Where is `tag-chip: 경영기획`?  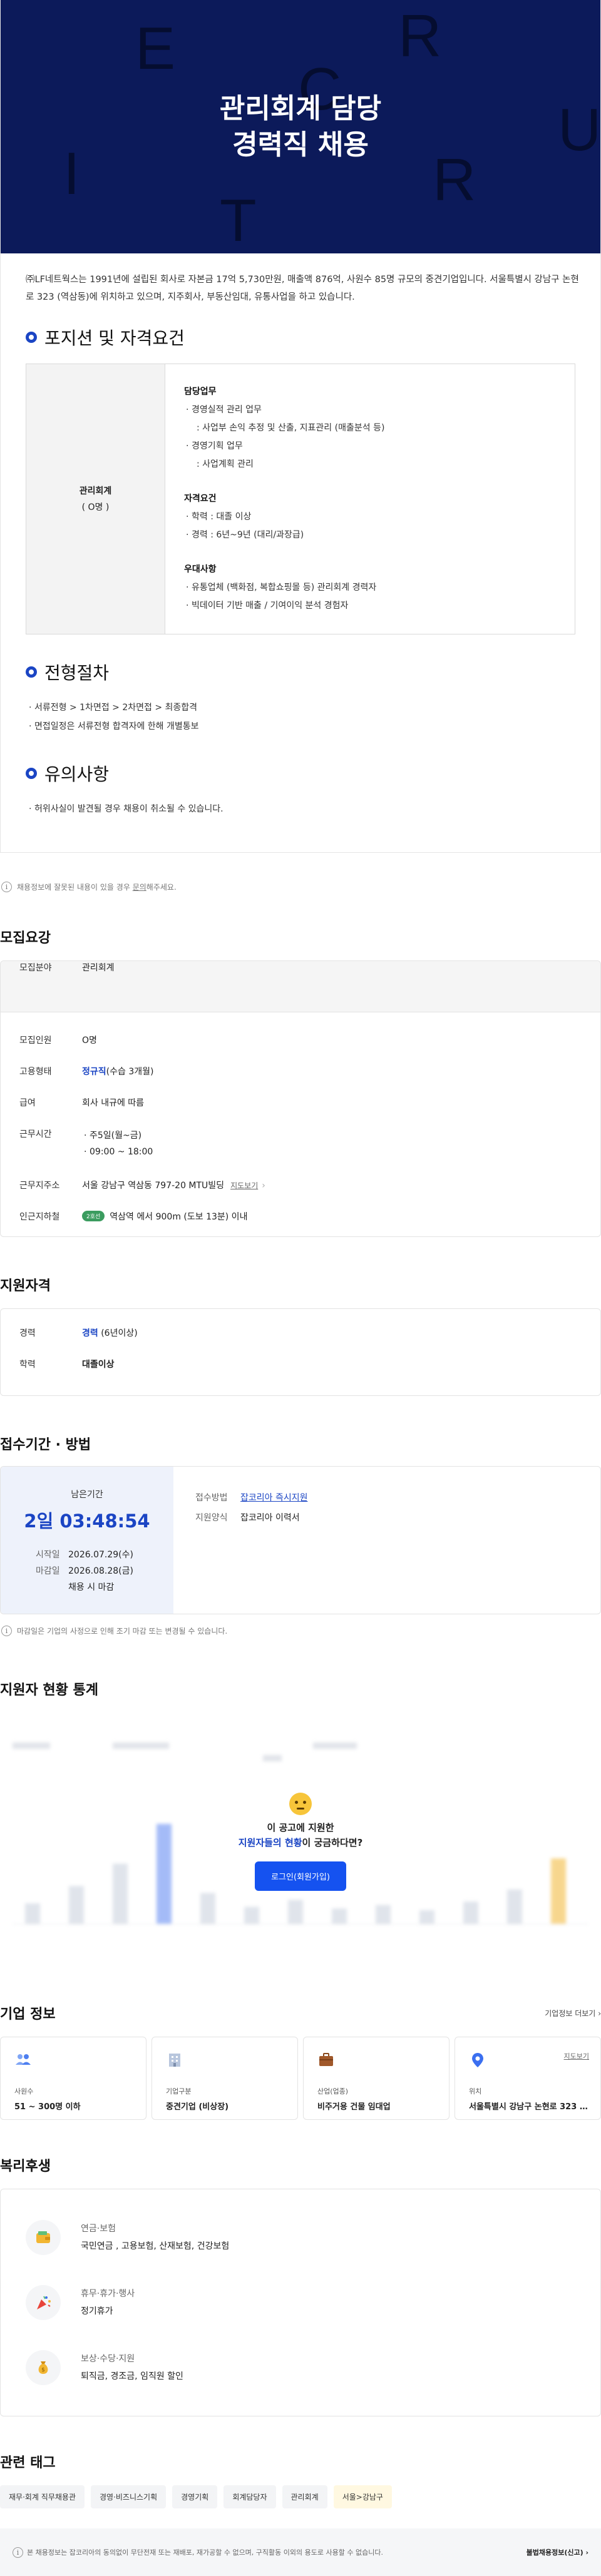 tag-chip: 경영기획 is located at coordinates (195, 2497).